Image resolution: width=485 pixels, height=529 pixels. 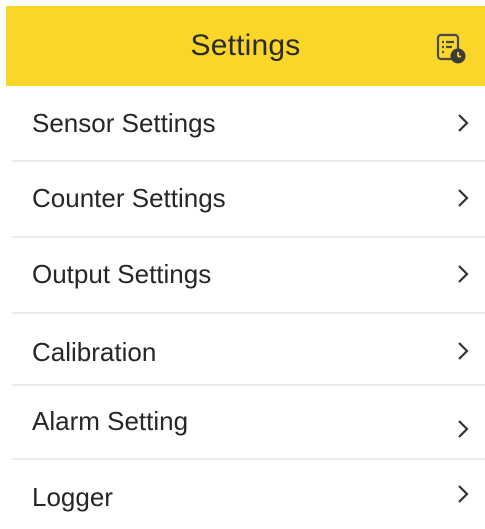 I want to click on menu-item-counter-settings: Counter Settings, so click(x=248, y=199).